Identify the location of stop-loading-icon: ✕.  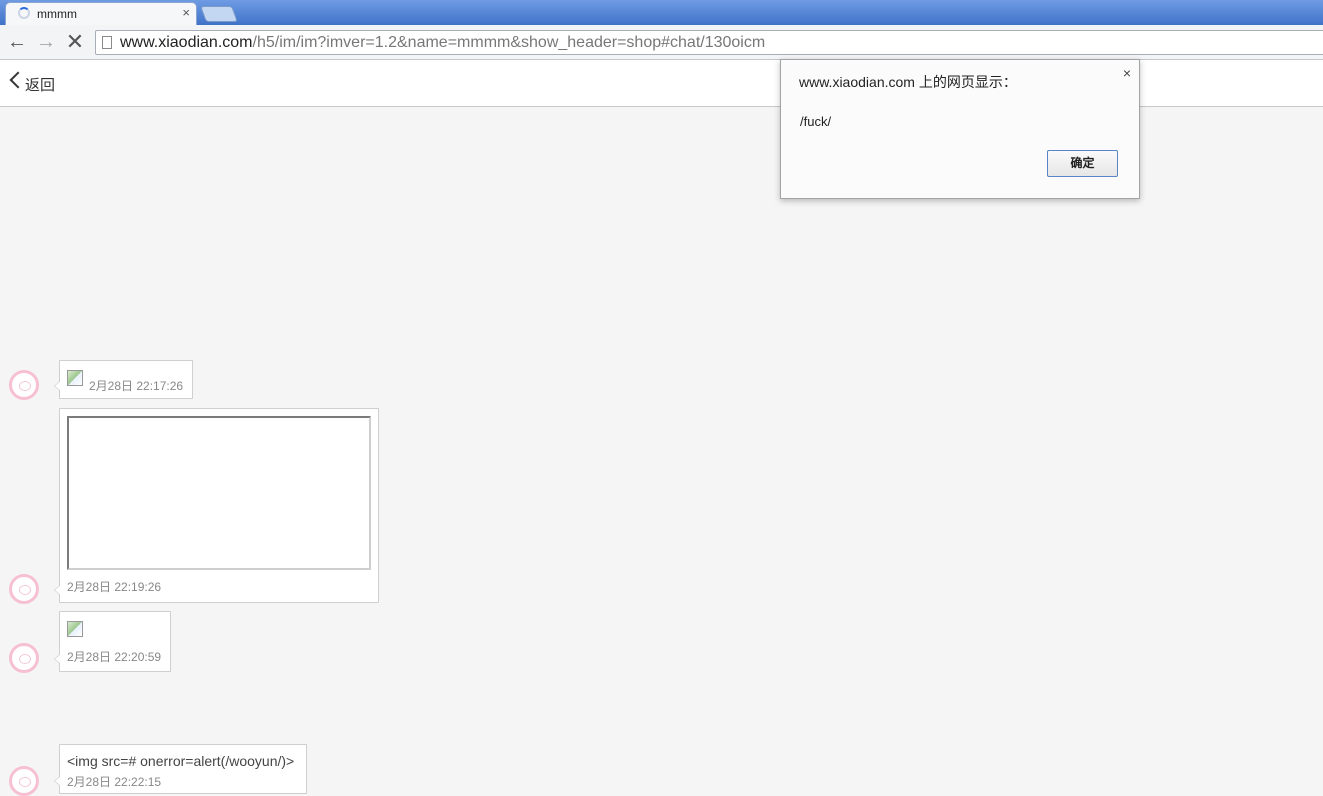
(75, 42).